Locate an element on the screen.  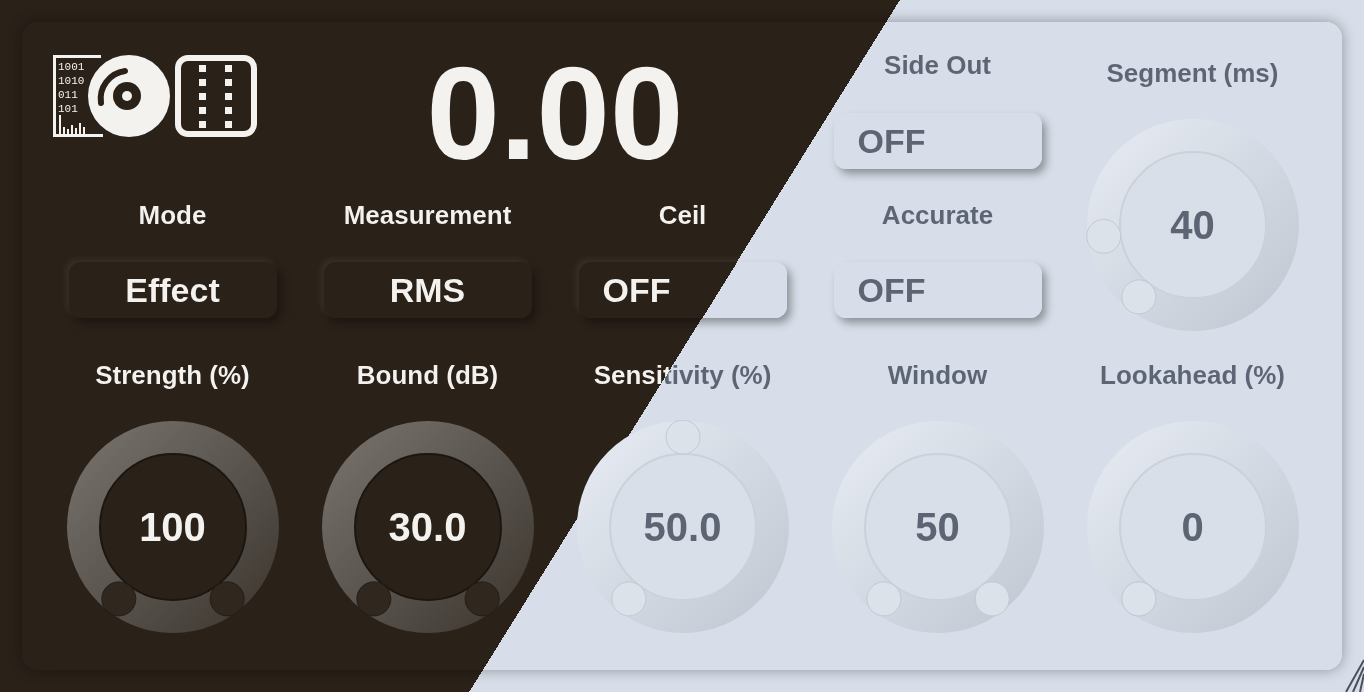
knob-value: 30.0 is located at coordinates (427, 527).